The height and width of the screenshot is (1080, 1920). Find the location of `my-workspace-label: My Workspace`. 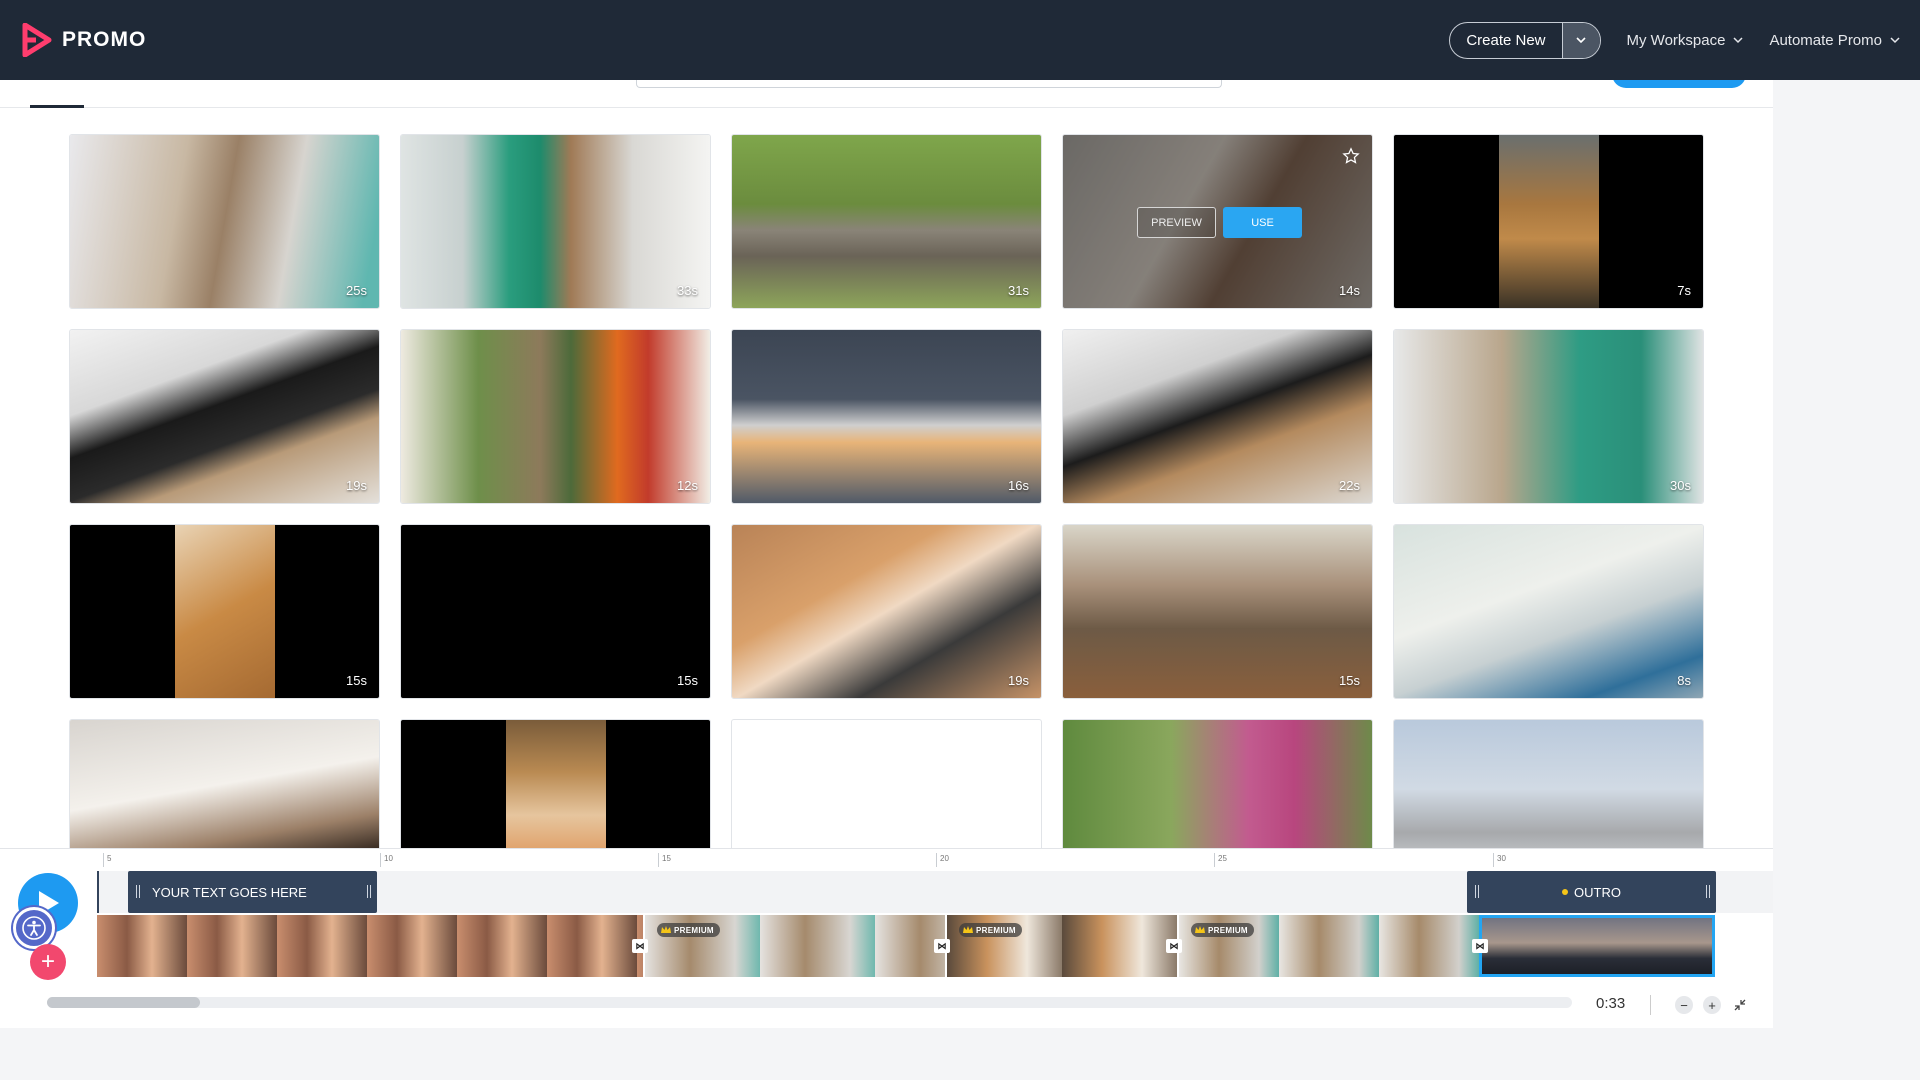

my-workspace-label: My Workspace is located at coordinates (1676, 40).